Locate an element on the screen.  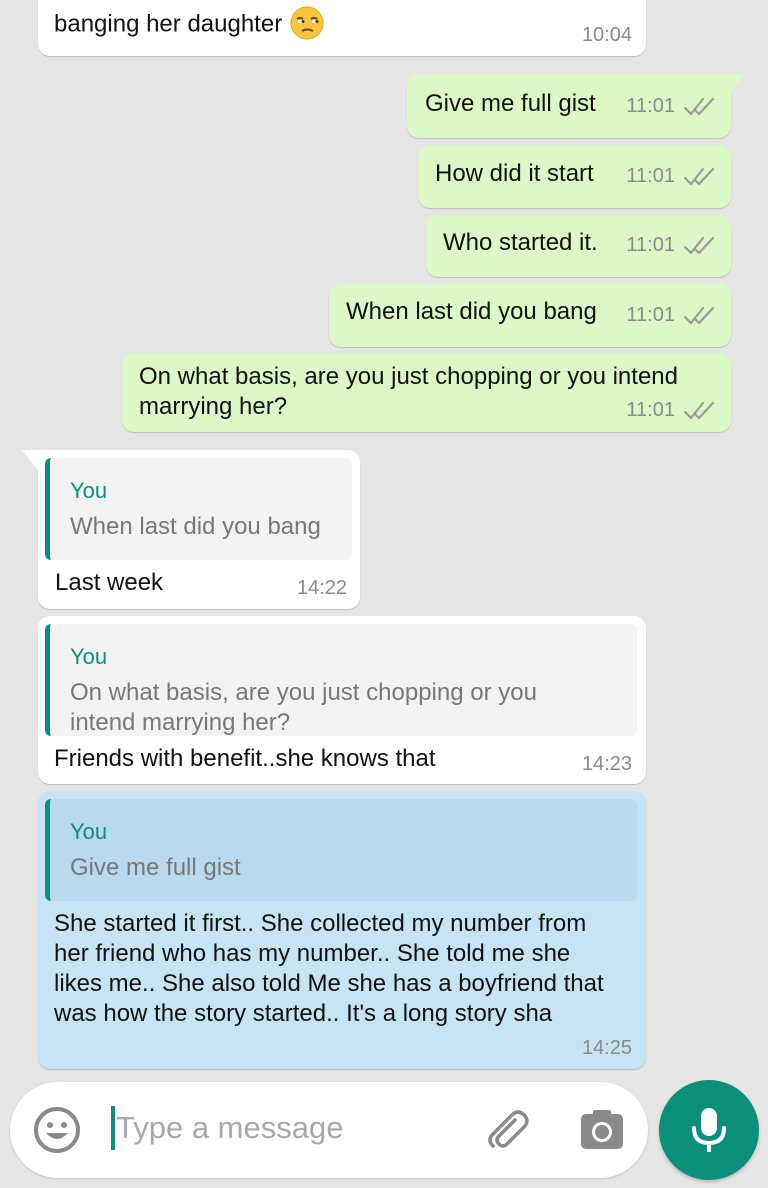
message-text: Who started it. is located at coordinates (520, 242).